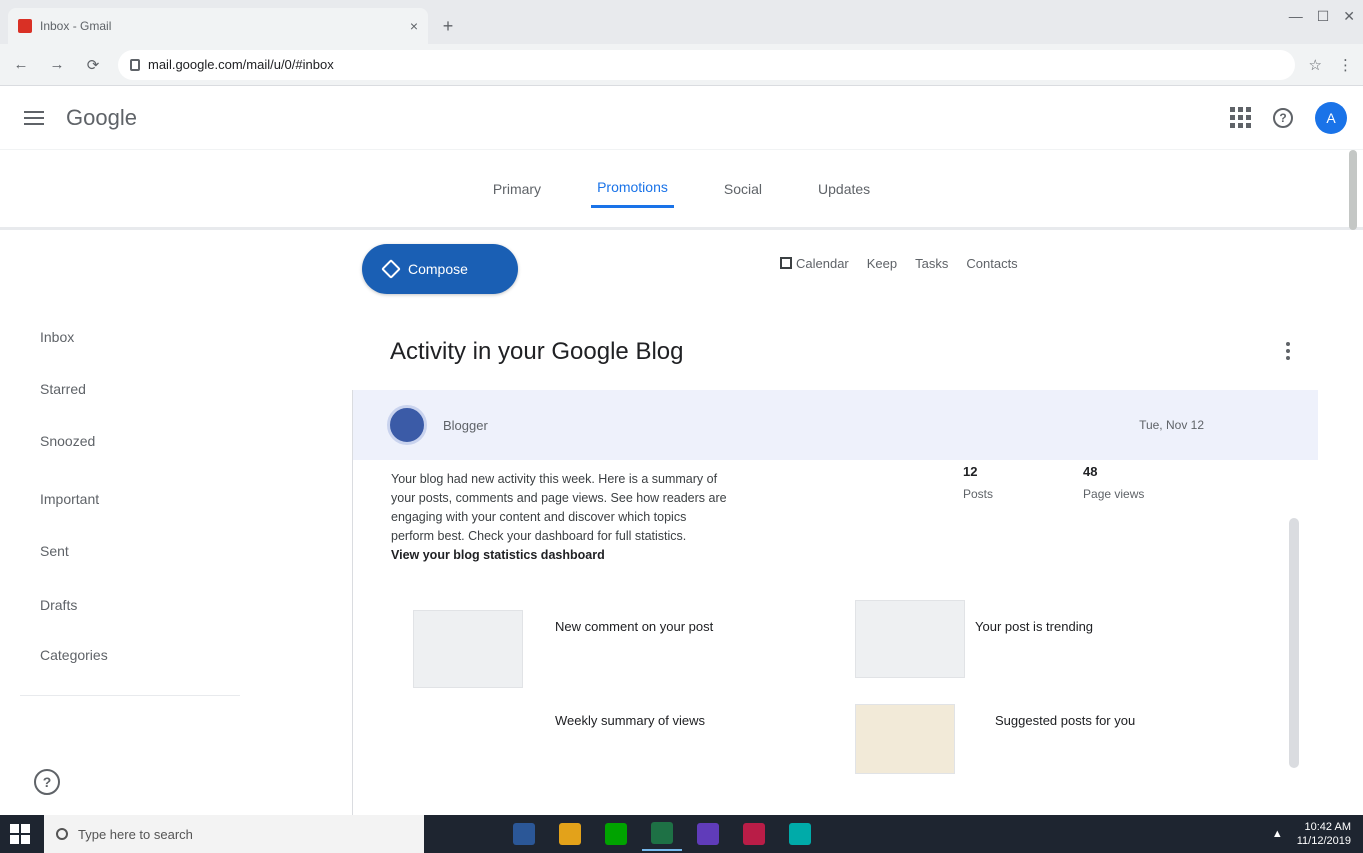  Describe the element at coordinates (1324, 834) in the screenshot. I see `clock: 10:42 AM 11/12/2019` at that location.